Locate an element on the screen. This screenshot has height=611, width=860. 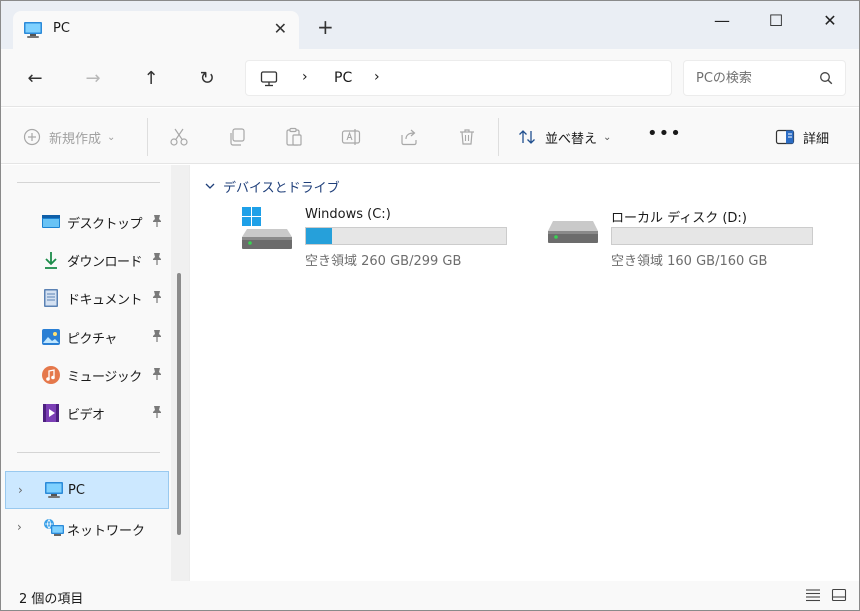
sidebar-item-music: ミュージック is located at coordinates (106, 375).